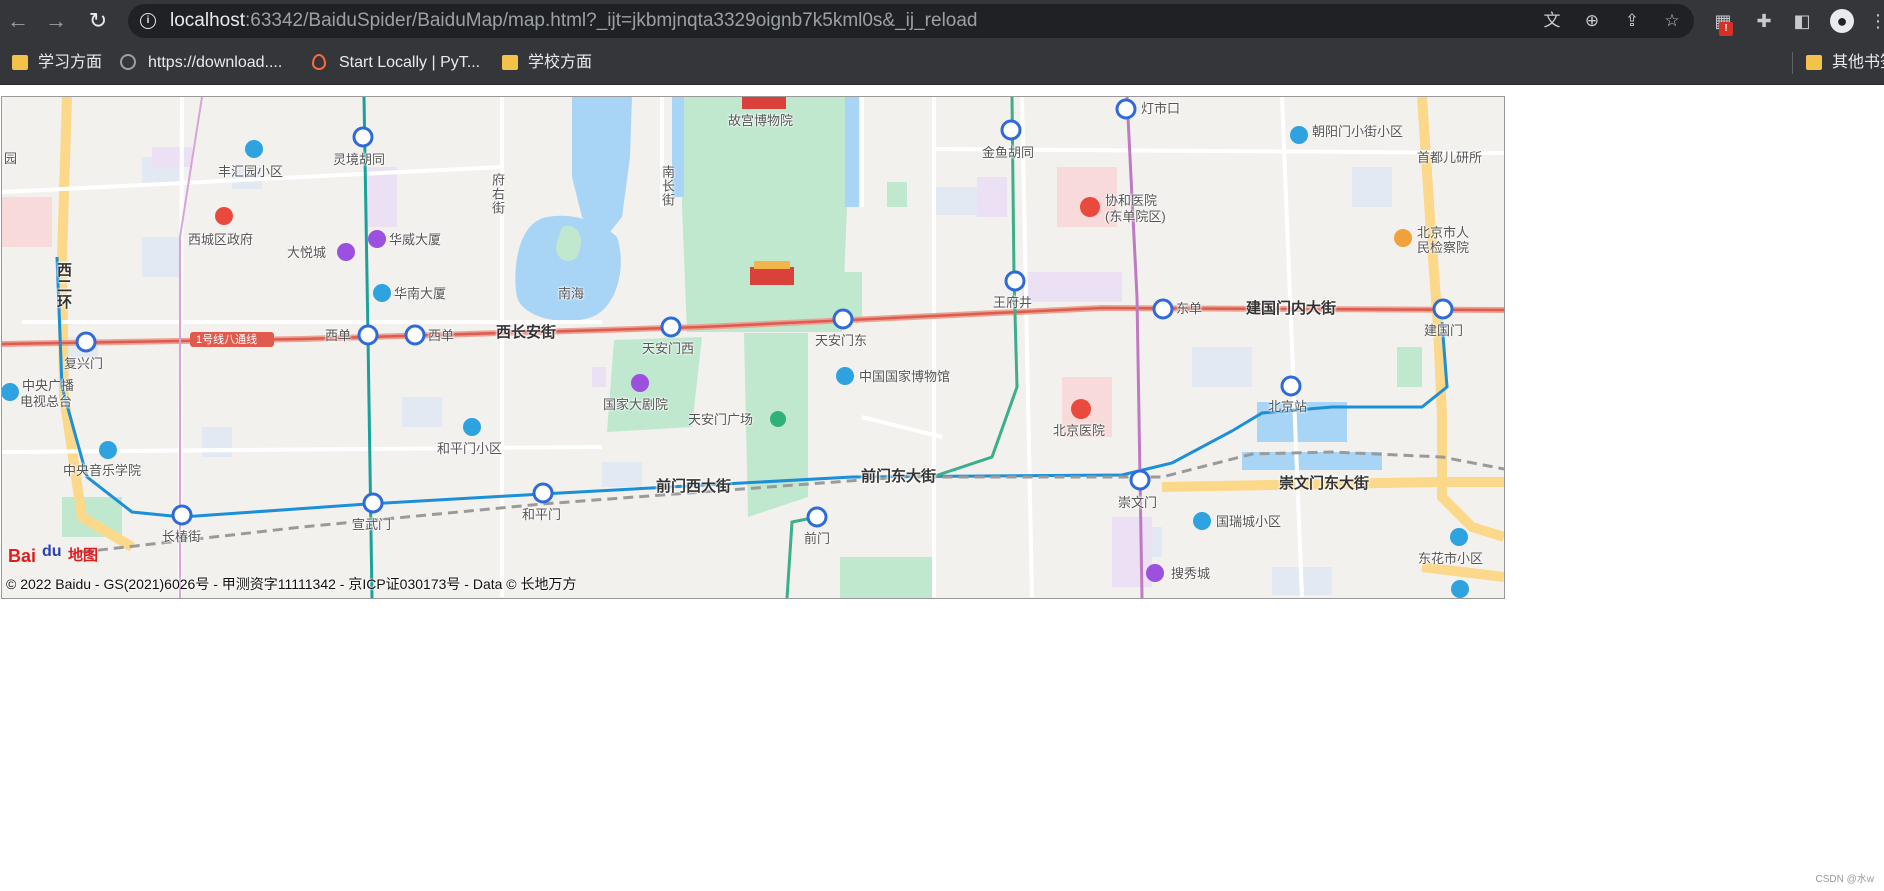 This screenshot has height=891, width=1884. I want to click on place-label: 南海, so click(571, 293).